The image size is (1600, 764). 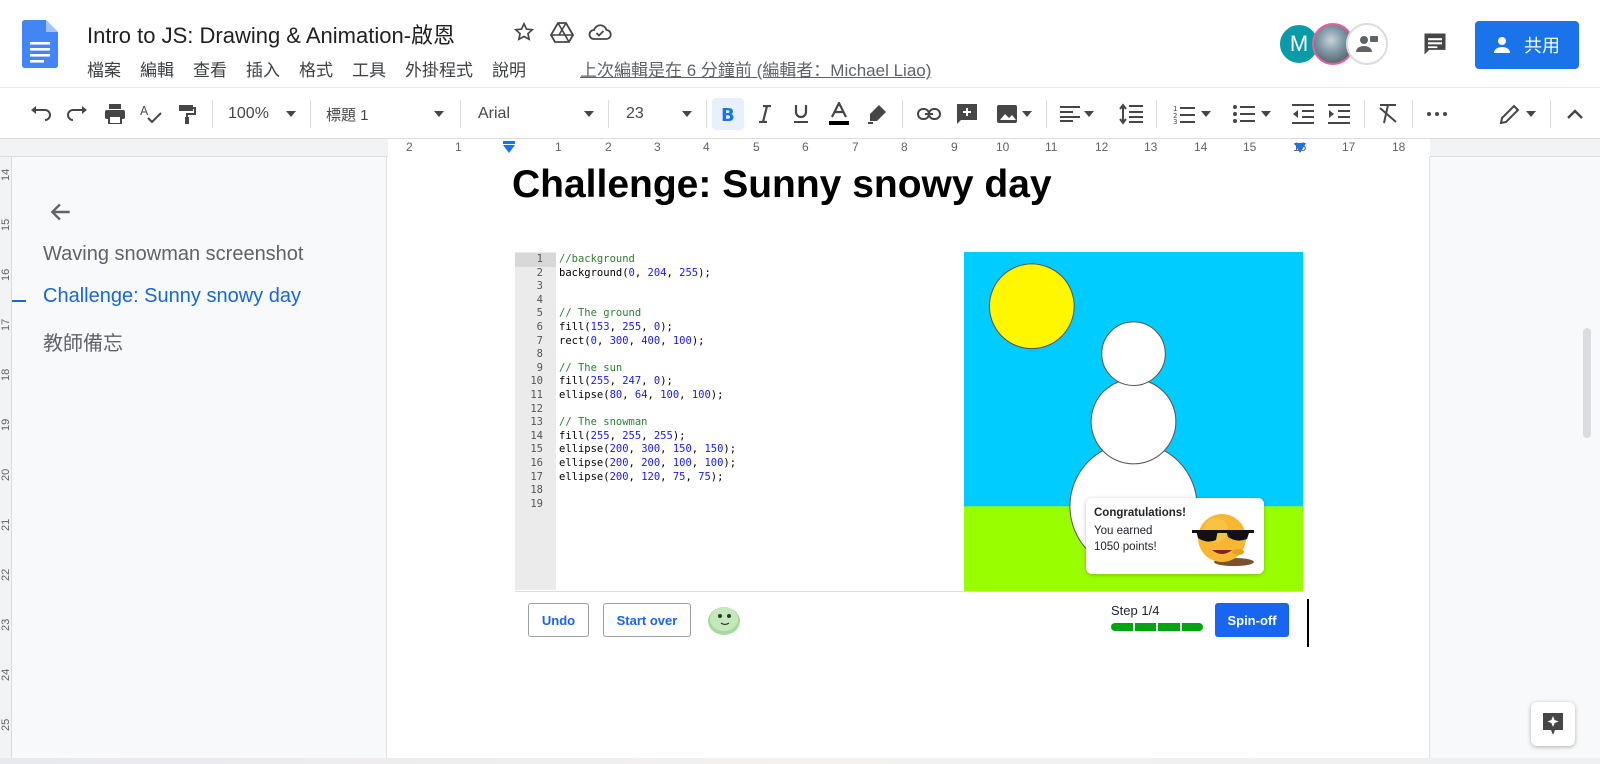 I want to click on code-line: 8, so click(x=735, y=355).